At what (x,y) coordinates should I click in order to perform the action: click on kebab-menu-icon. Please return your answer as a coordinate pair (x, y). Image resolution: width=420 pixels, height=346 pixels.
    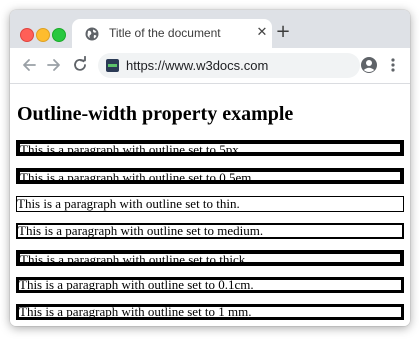
    Looking at the image, I should click on (393, 65).